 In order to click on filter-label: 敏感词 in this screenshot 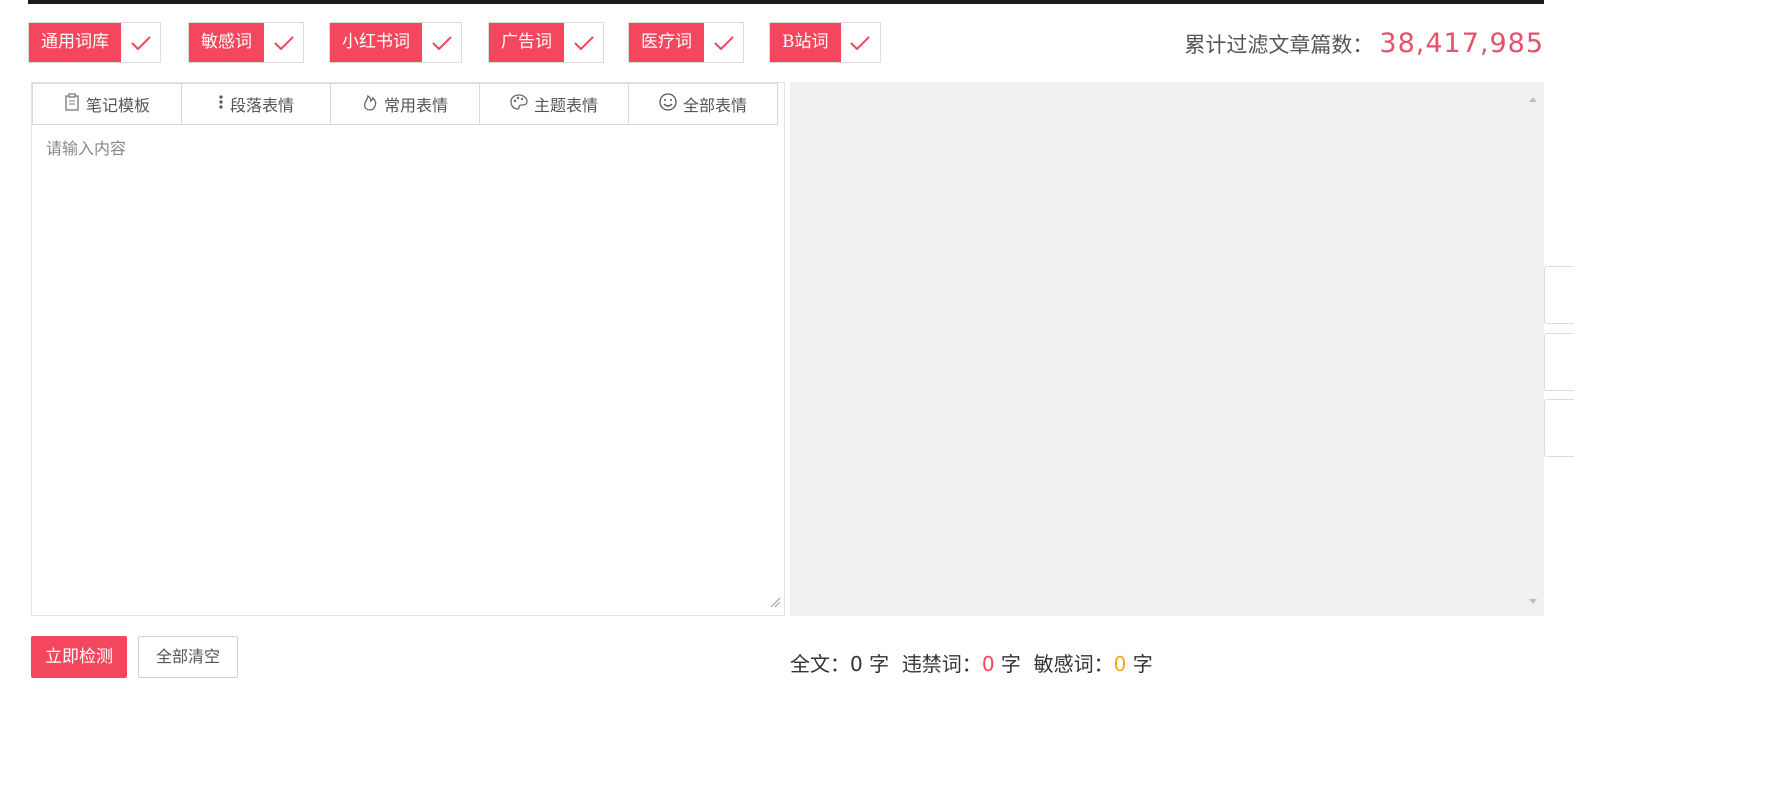, I will do `click(226, 42)`.